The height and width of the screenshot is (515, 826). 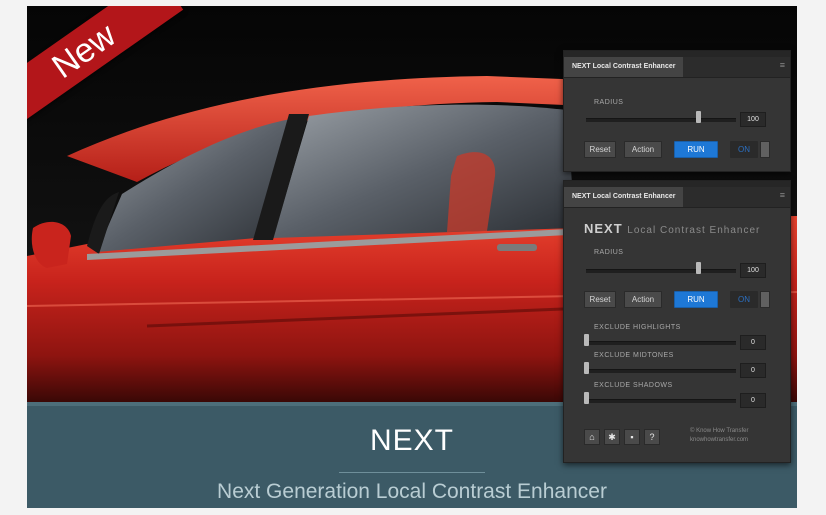 I want to click on panel-heading: NEXT Local Contrast Enhancer, so click(x=672, y=228).